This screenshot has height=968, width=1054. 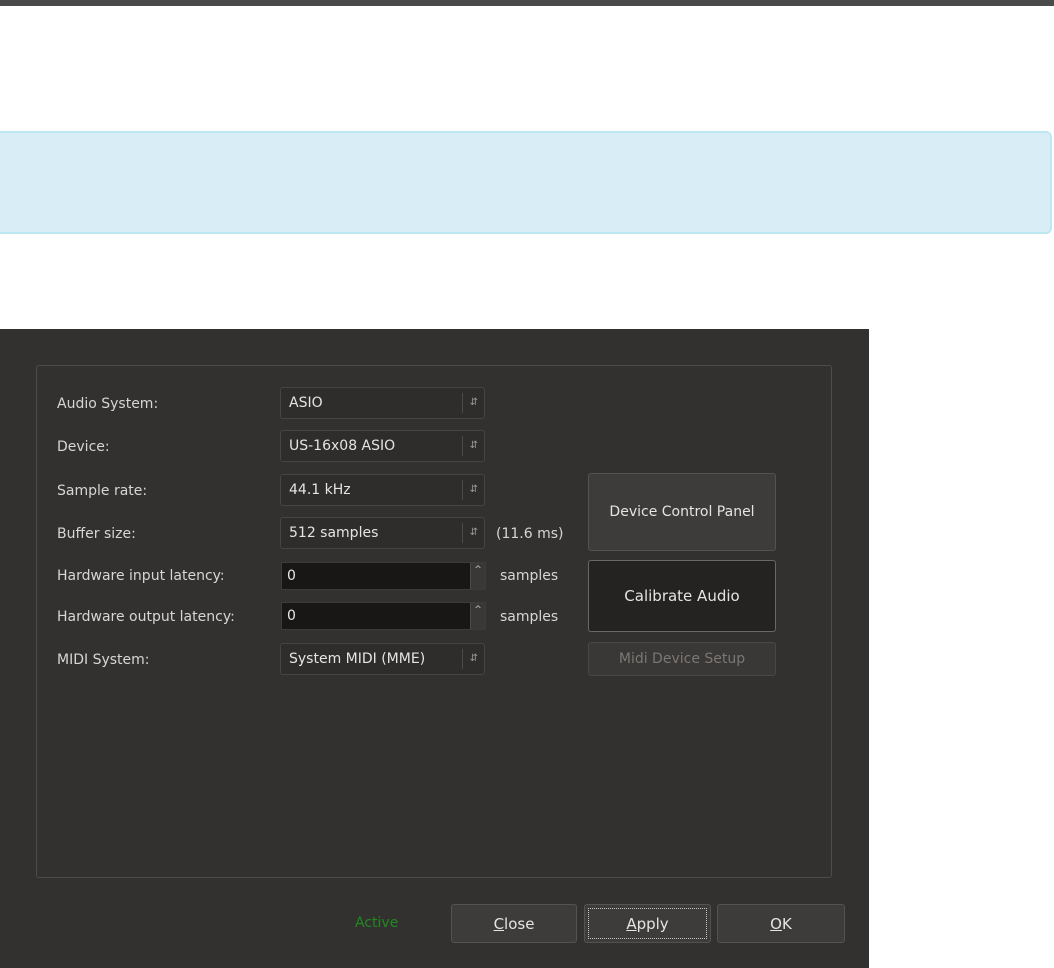 I want to click on audio-system-combo: ASIO ⇵, so click(x=382, y=403).